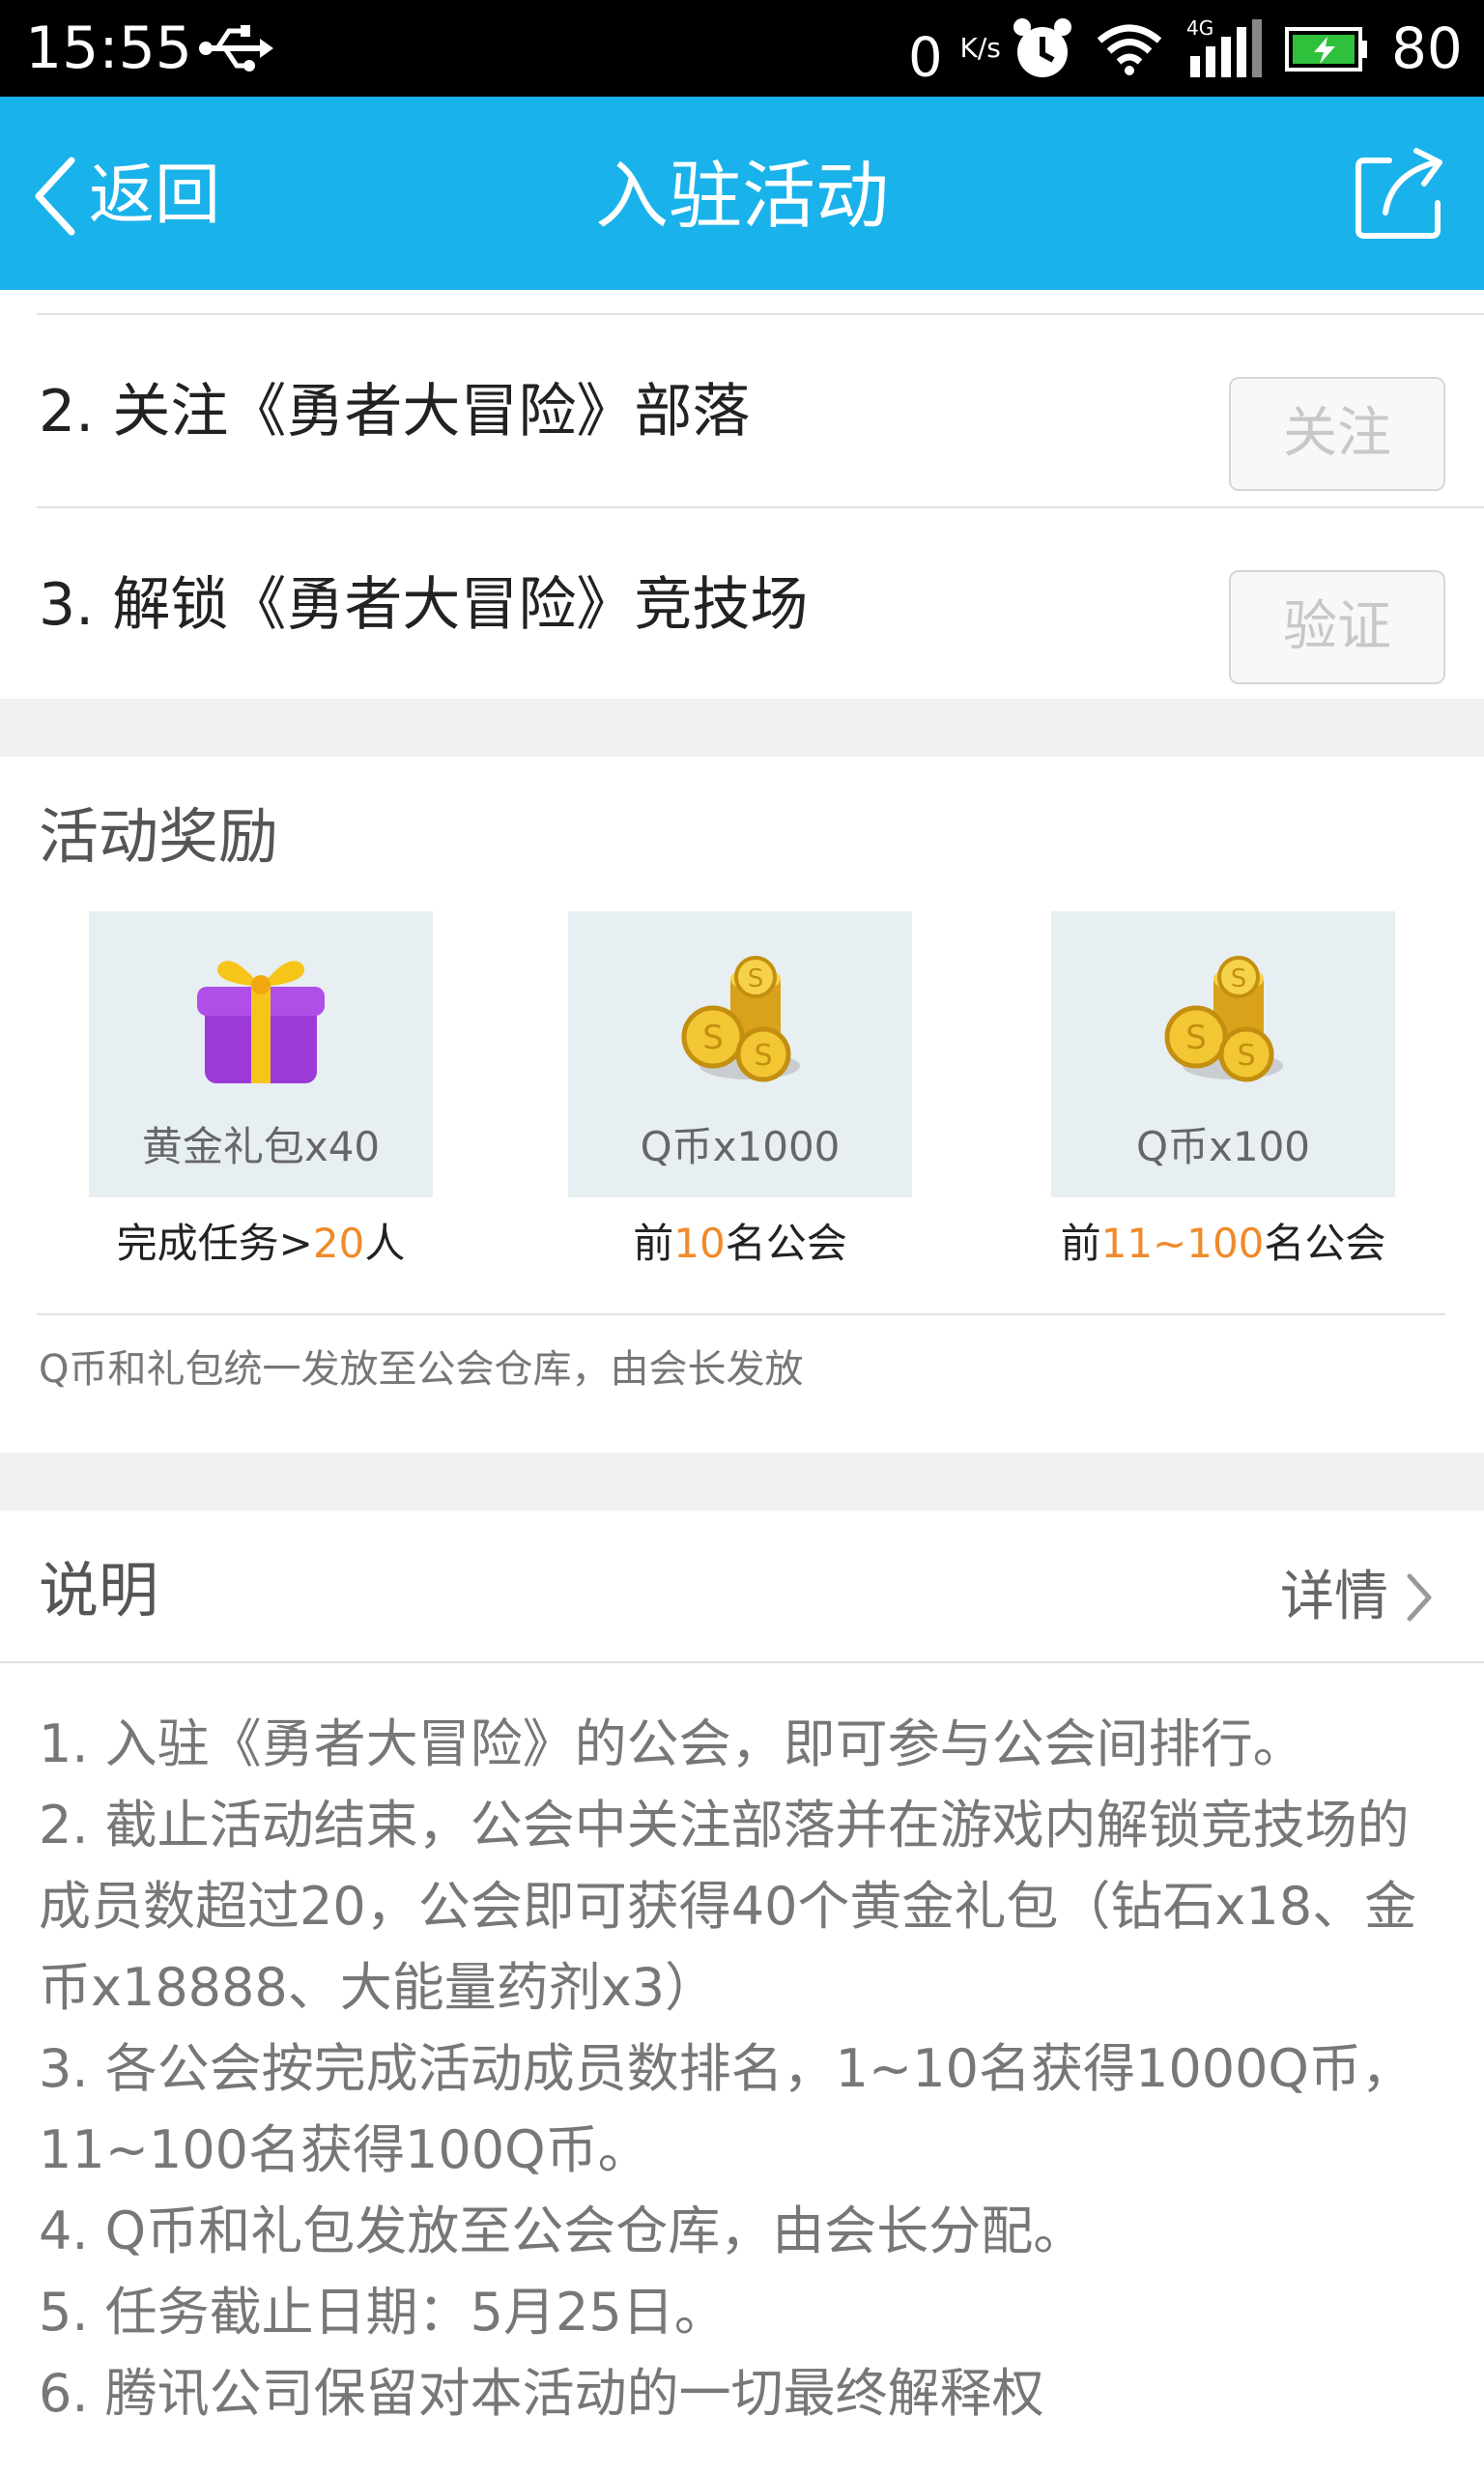  Describe the element at coordinates (1129, 50) in the screenshot. I see `wifi-icon` at that location.